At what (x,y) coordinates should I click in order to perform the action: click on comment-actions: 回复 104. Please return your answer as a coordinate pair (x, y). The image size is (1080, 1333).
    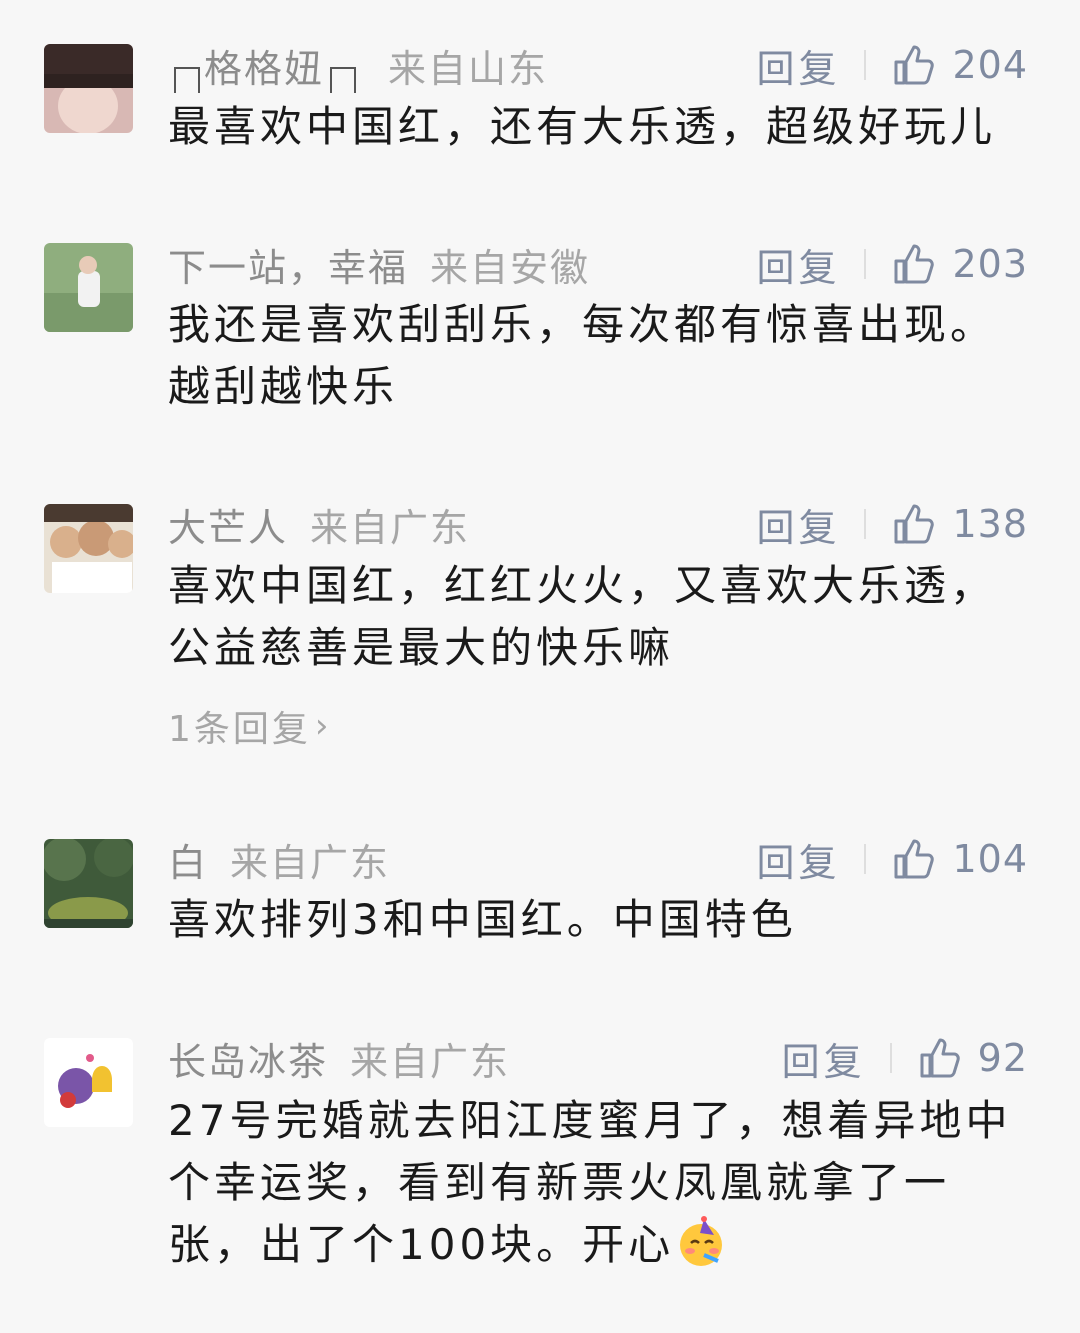
    Looking at the image, I should click on (892, 859).